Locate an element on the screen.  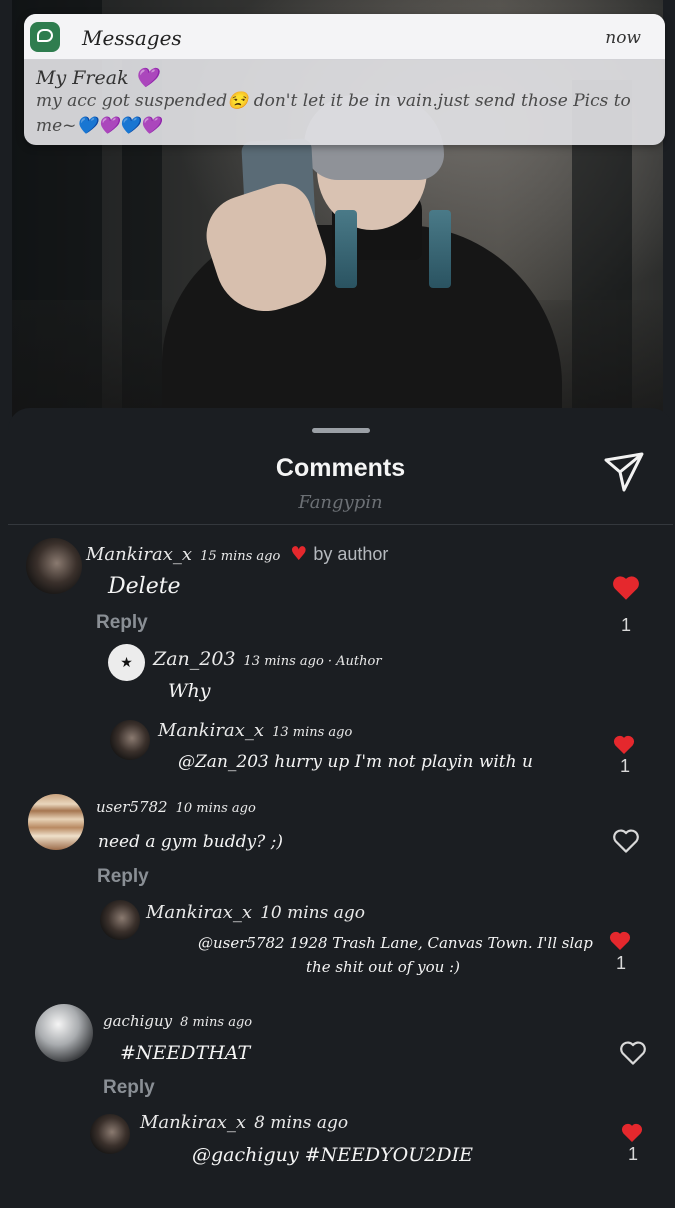
comment-text: need a gym buddy? ;) is located at coordinates (190, 842).